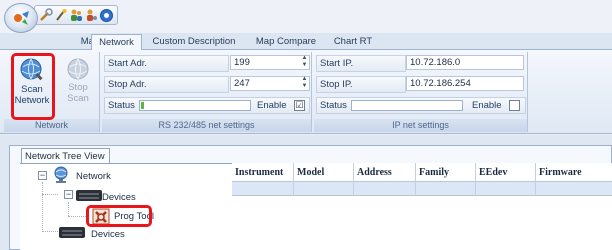 The width and height of the screenshot is (612, 250). What do you see at coordinates (93, 176) in the screenshot?
I see `tree-item-network: Network` at bounding box center [93, 176].